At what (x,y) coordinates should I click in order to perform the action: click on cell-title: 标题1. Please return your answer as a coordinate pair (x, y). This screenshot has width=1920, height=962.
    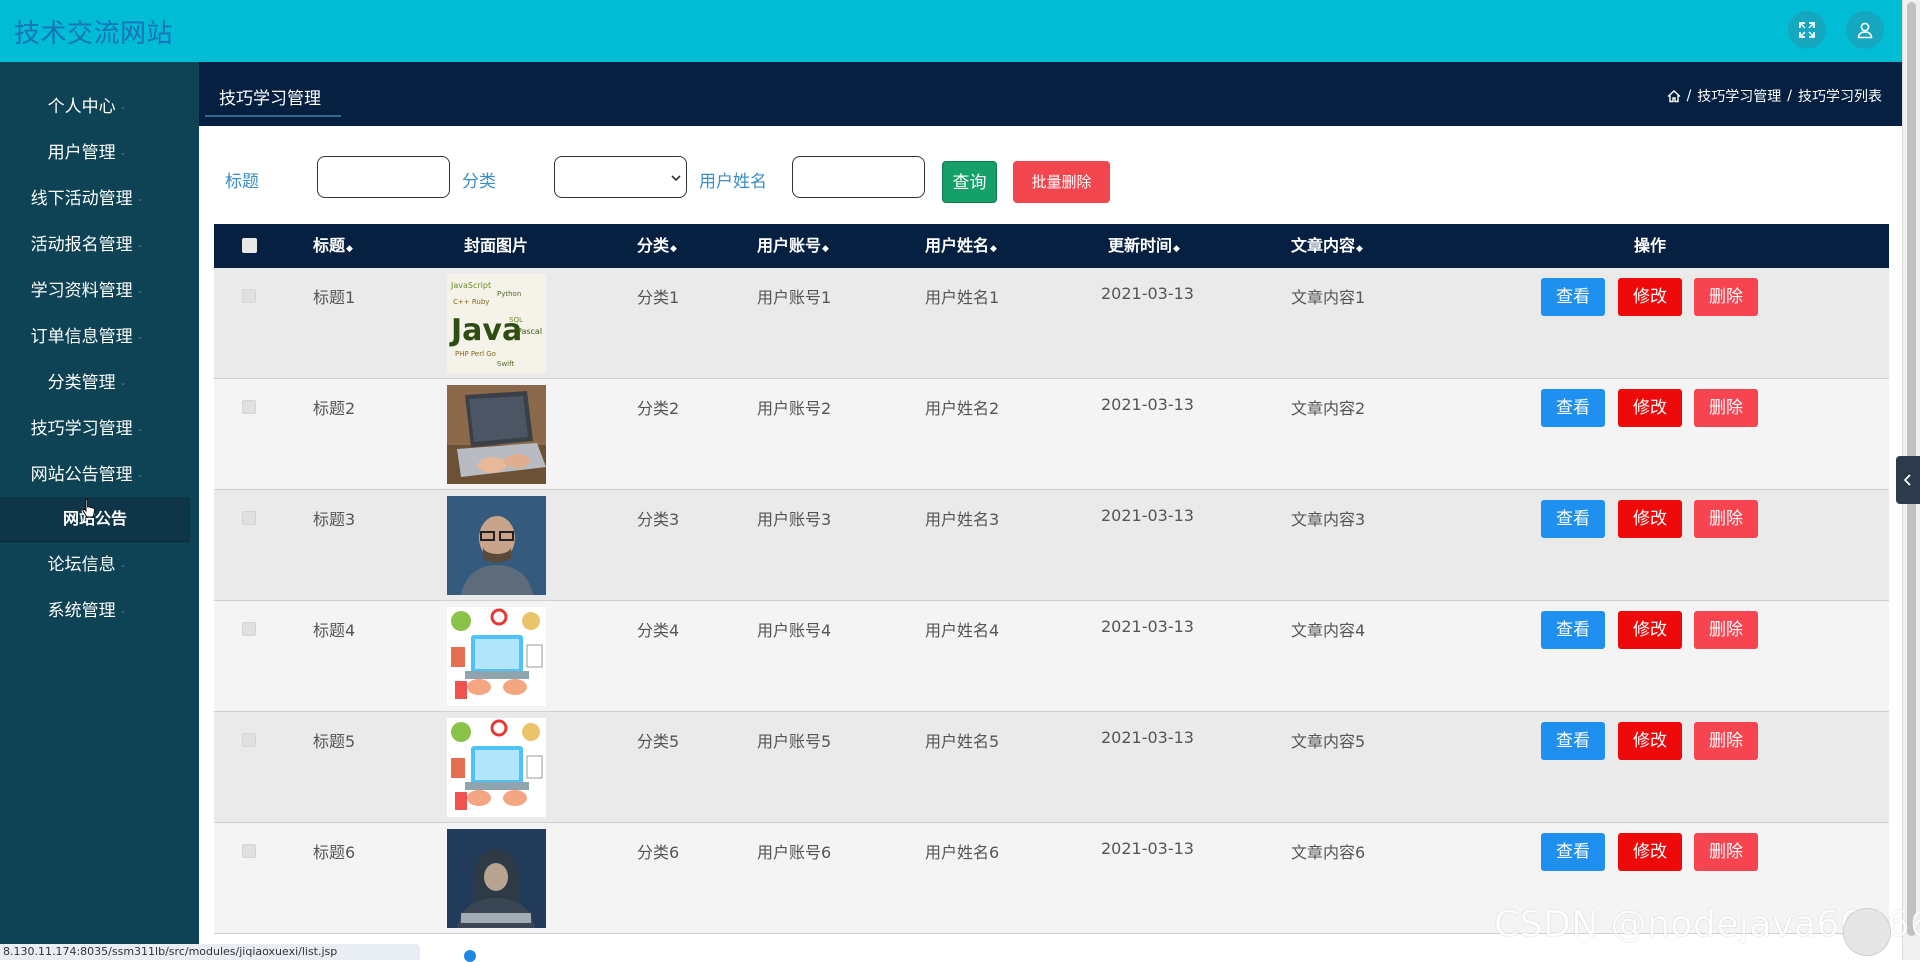
    Looking at the image, I should click on (334, 297).